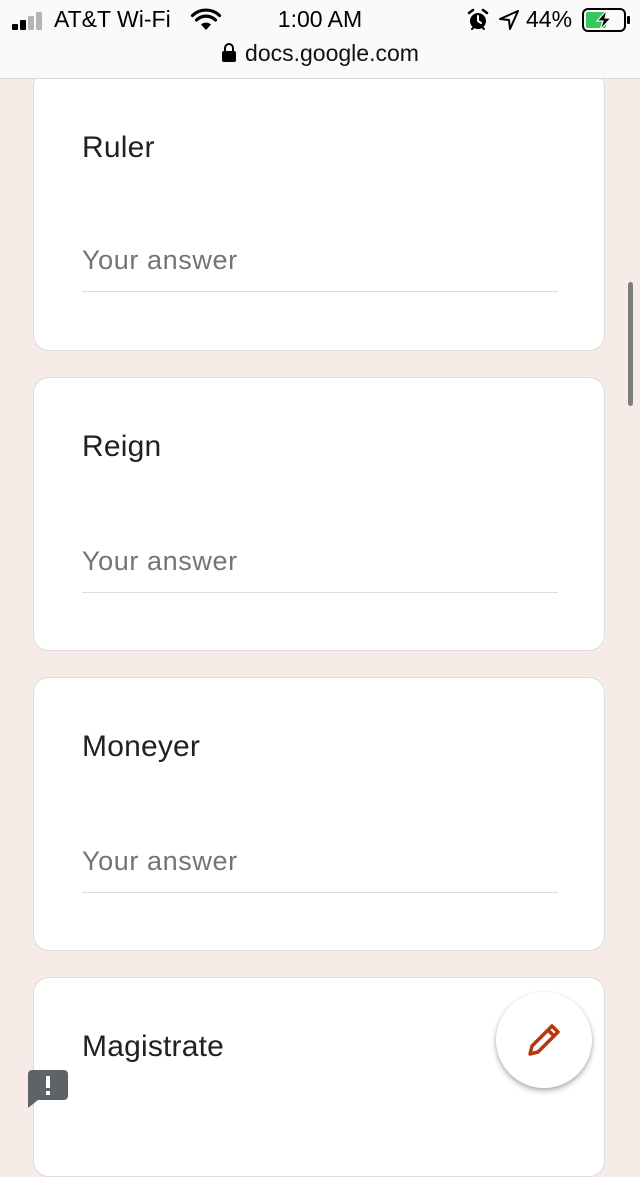  What do you see at coordinates (549, 19) in the screenshot?
I see `battery-percentage: 44%` at bounding box center [549, 19].